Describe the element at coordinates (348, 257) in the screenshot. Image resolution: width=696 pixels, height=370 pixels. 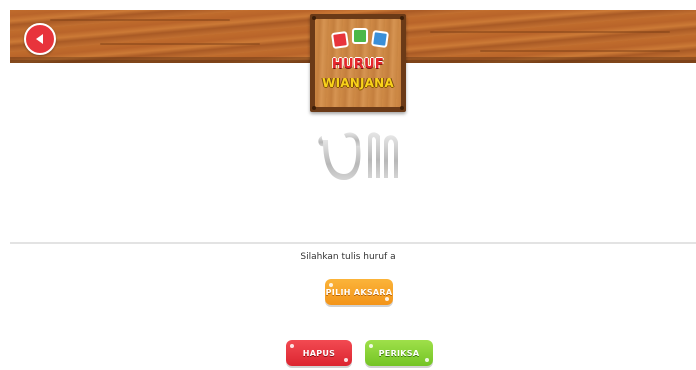
I see `instruction-text: Silahkan tulis huruf a` at that location.